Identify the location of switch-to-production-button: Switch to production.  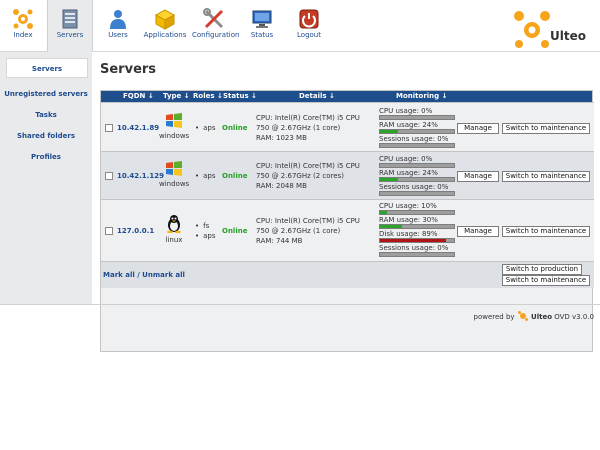
(542, 269).